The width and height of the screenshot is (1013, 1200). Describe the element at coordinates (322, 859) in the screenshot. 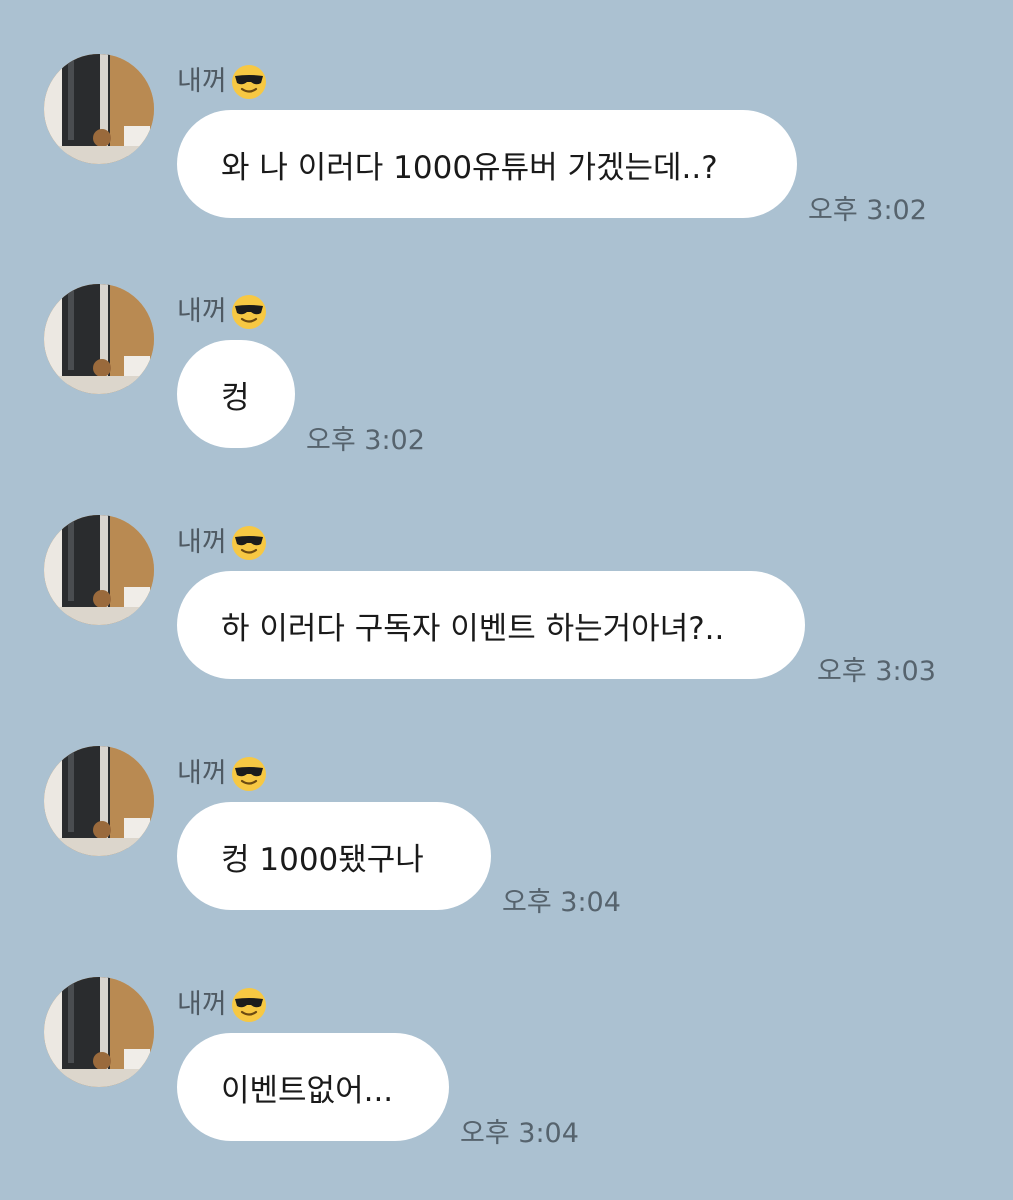

I see `message-text: 컹 1000됐구나` at that location.